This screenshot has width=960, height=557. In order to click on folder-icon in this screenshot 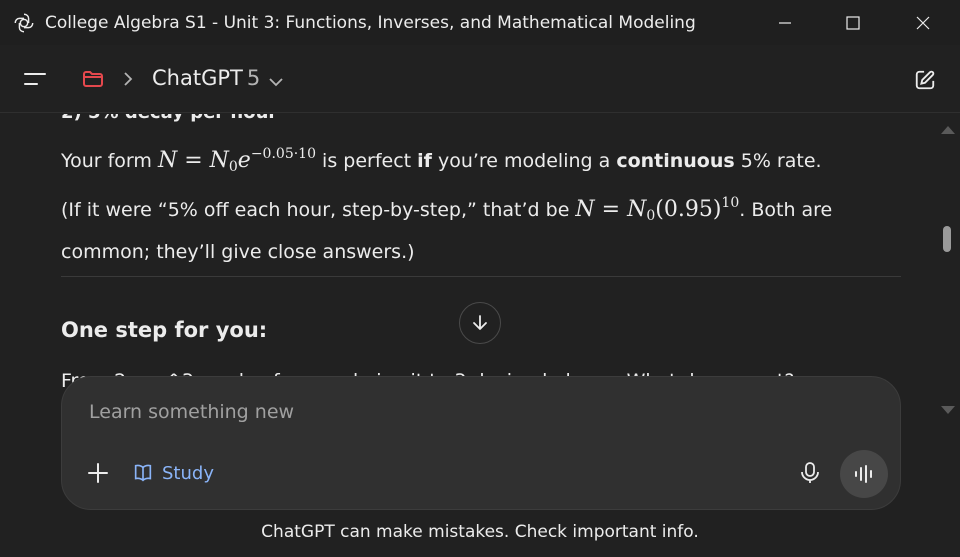, I will do `click(93, 81)`.